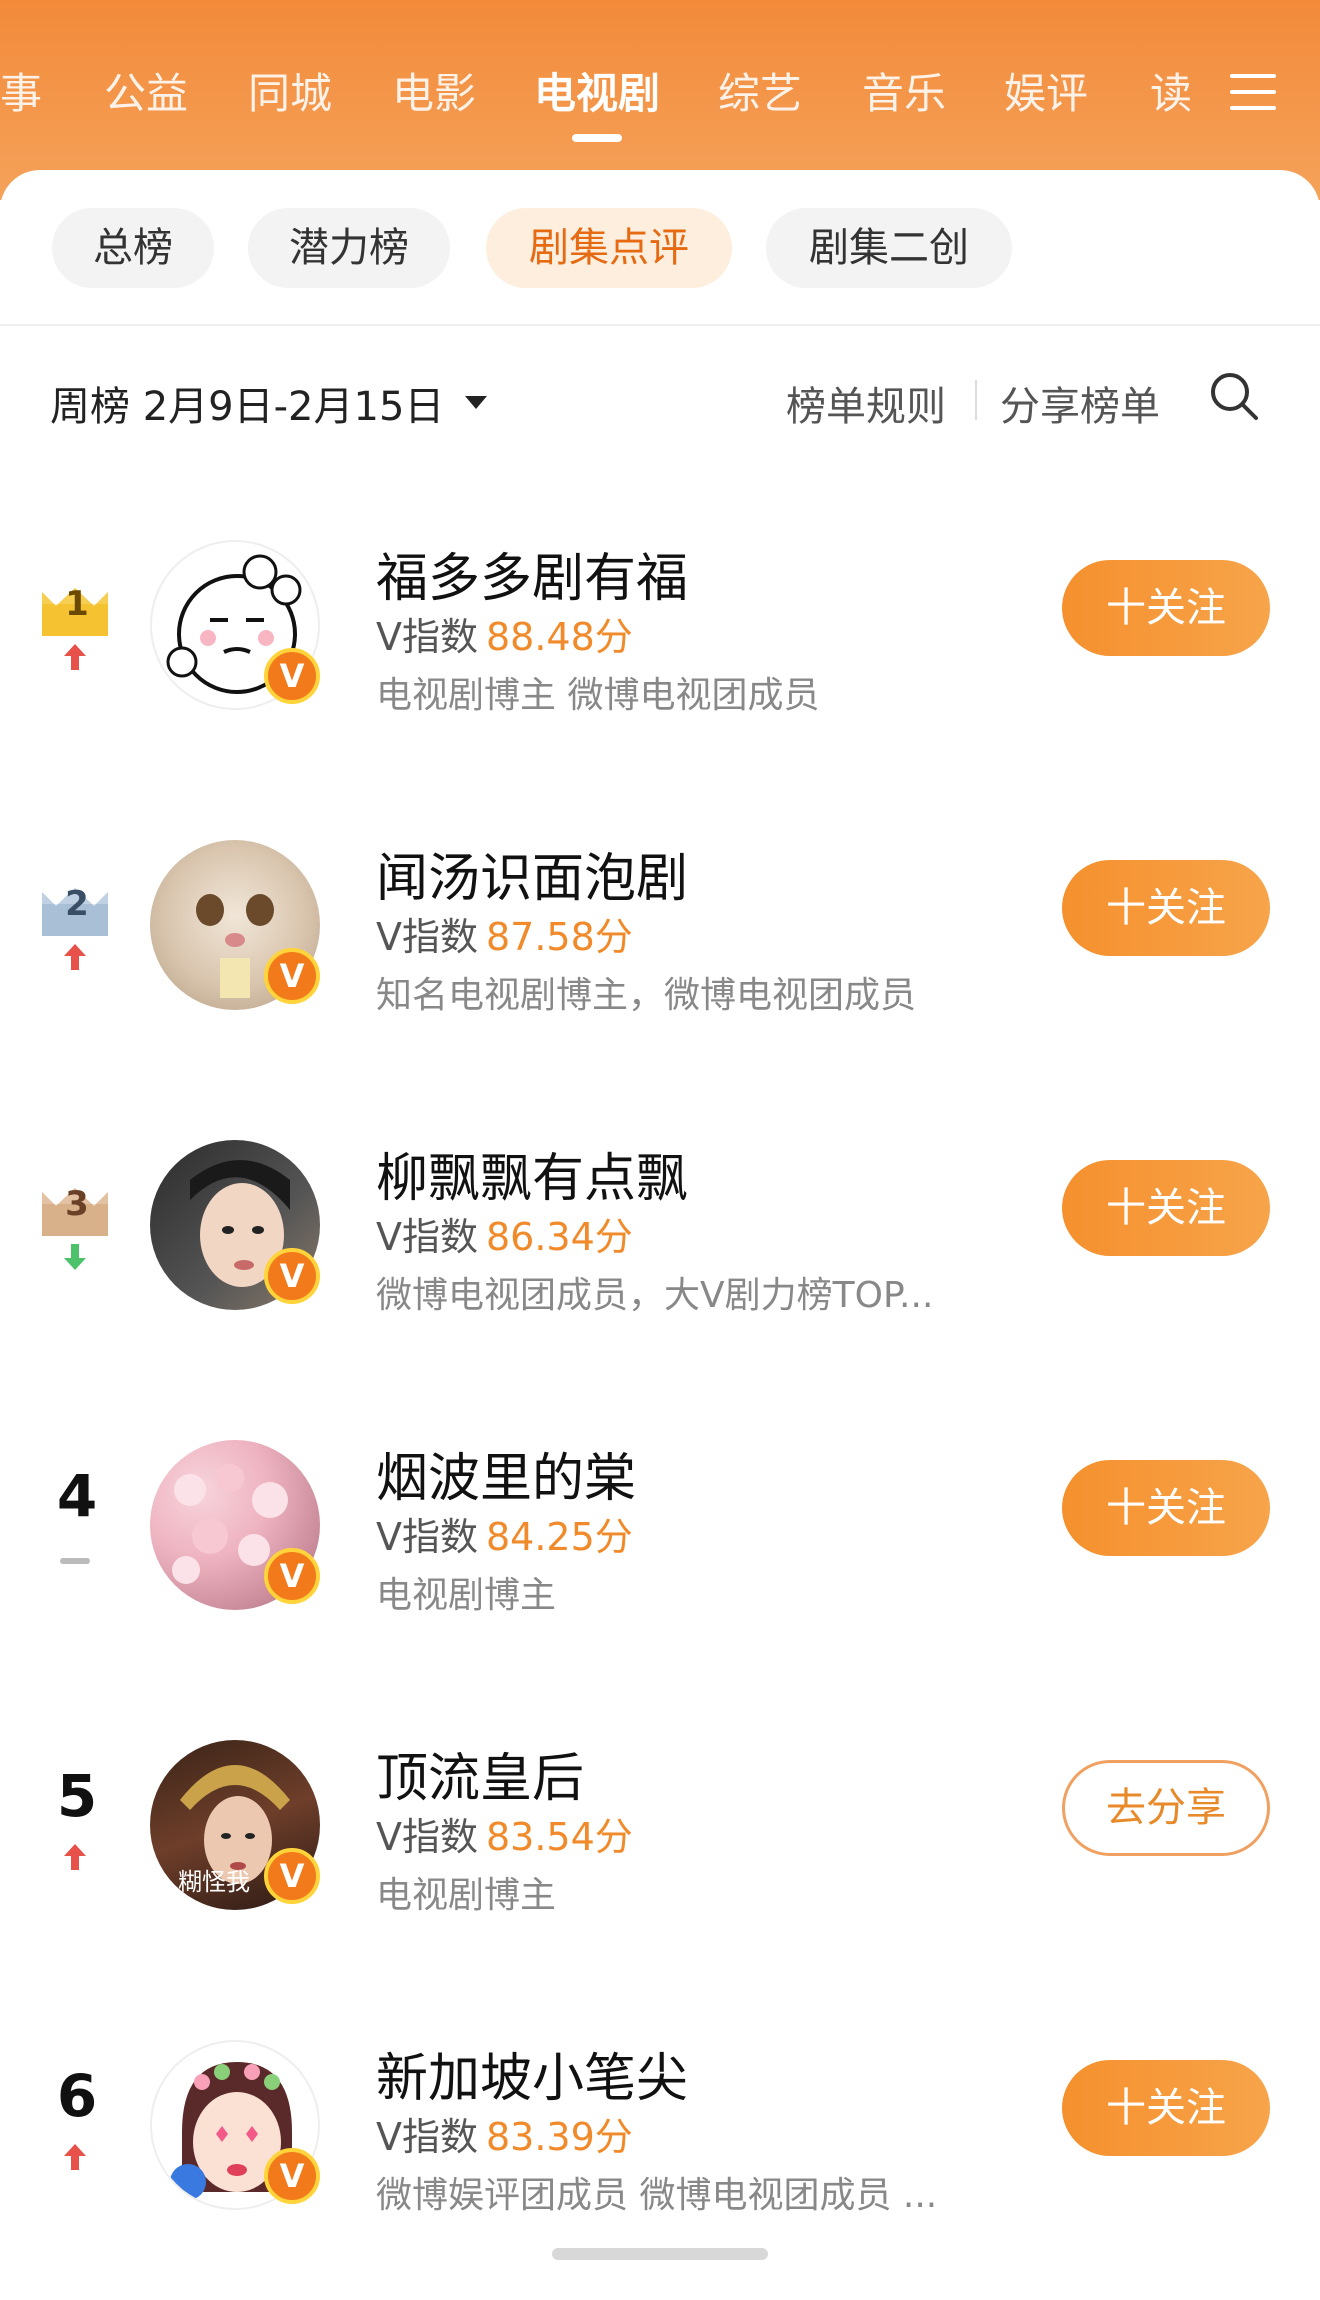 The width and height of the screenshot is (1320, 2300). Describe the element at coordinates (247, 403) in the screenshot. I see `period-selector: 周榜 2月9日-2月15日` at that location.